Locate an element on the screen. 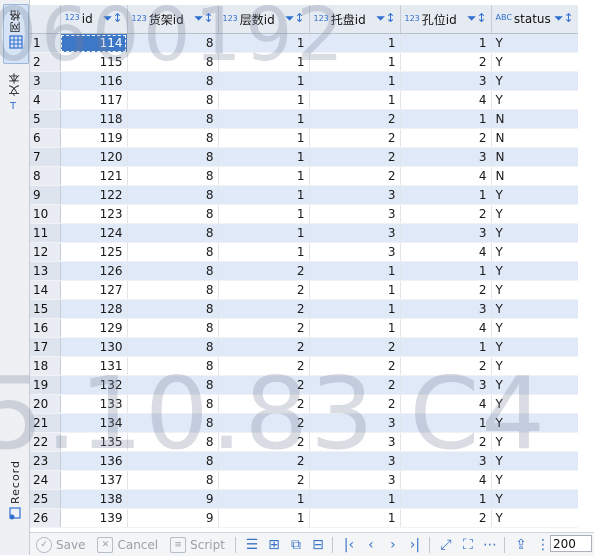 This screenshot has width=594, height=556. fit-view-icon: ⛶ is located at coordinates (468, 545).